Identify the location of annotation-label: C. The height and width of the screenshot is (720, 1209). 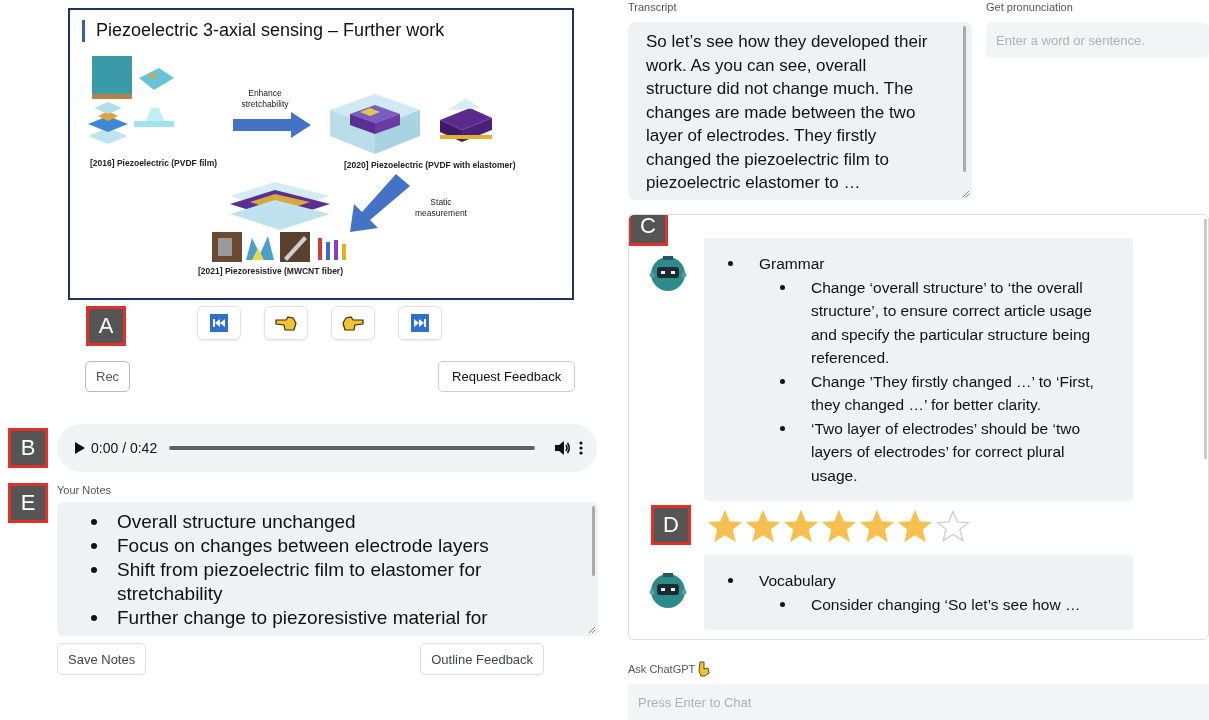
(648, 231).